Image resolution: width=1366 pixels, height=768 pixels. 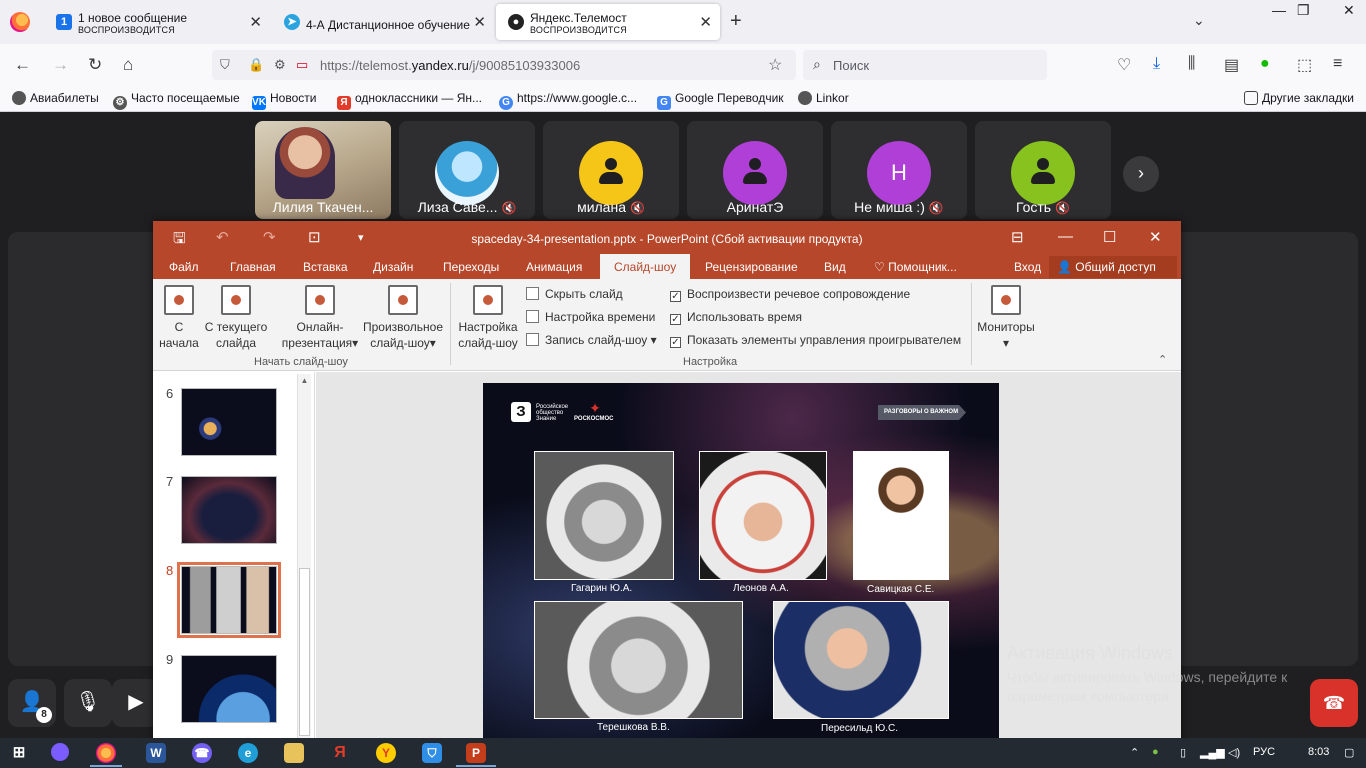 I want to click on play-narrations-checkbox: ✓ Воспроизвести речевое сопровождение, so click(x=790, y=294).